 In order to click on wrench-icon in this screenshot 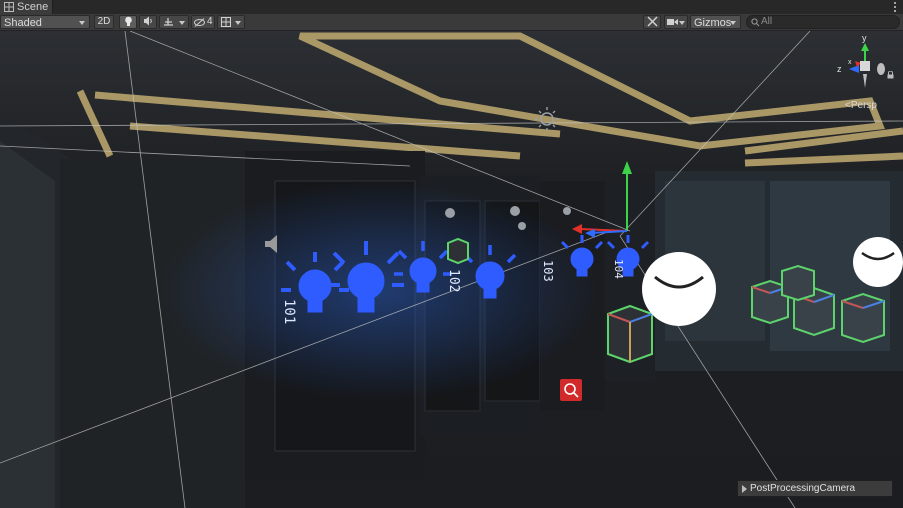, I will do `click(652, 21)`.